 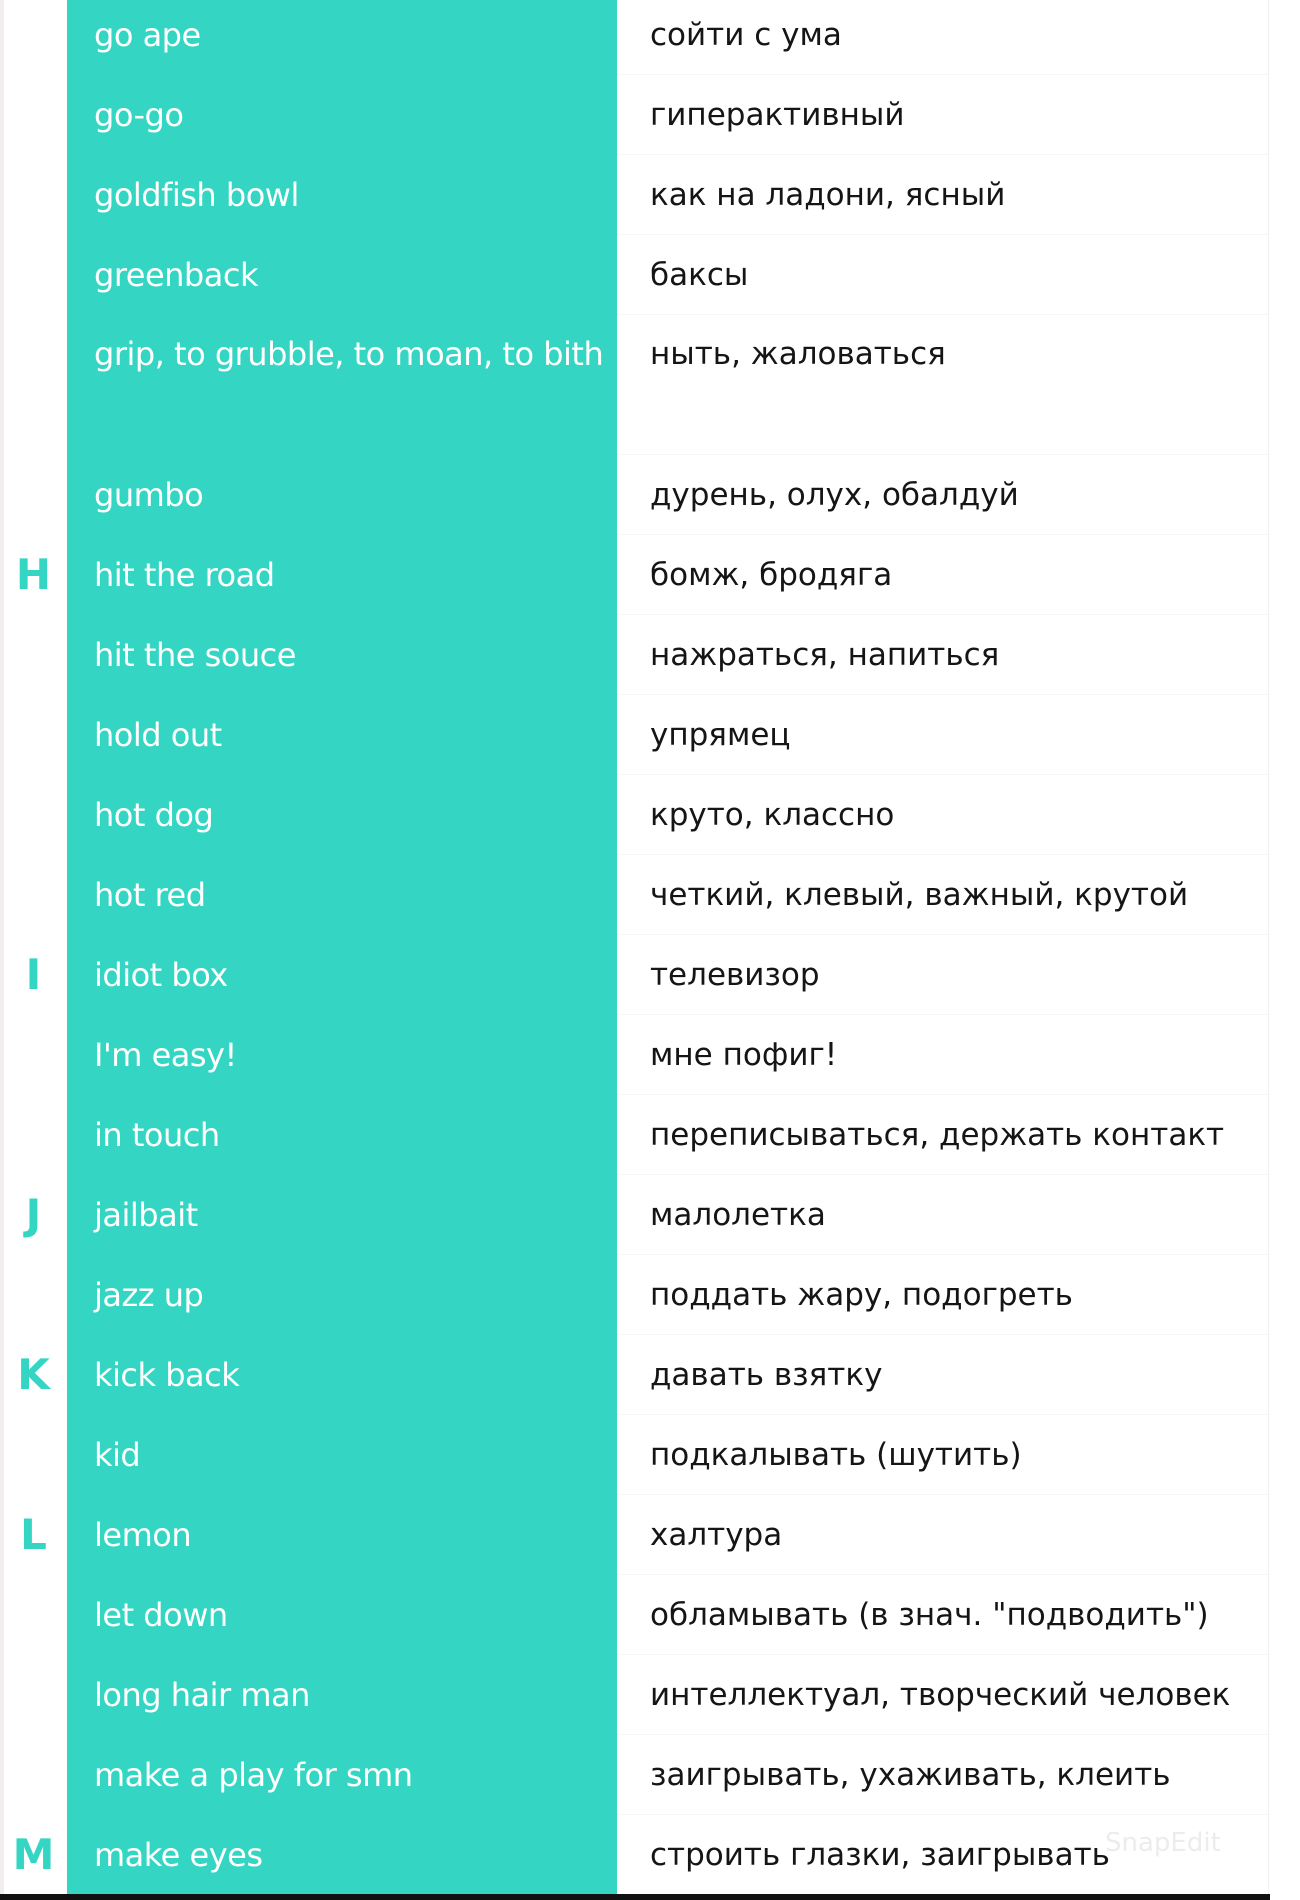 I want to click on english-term: jailbait, so click(x=146, y=1215).